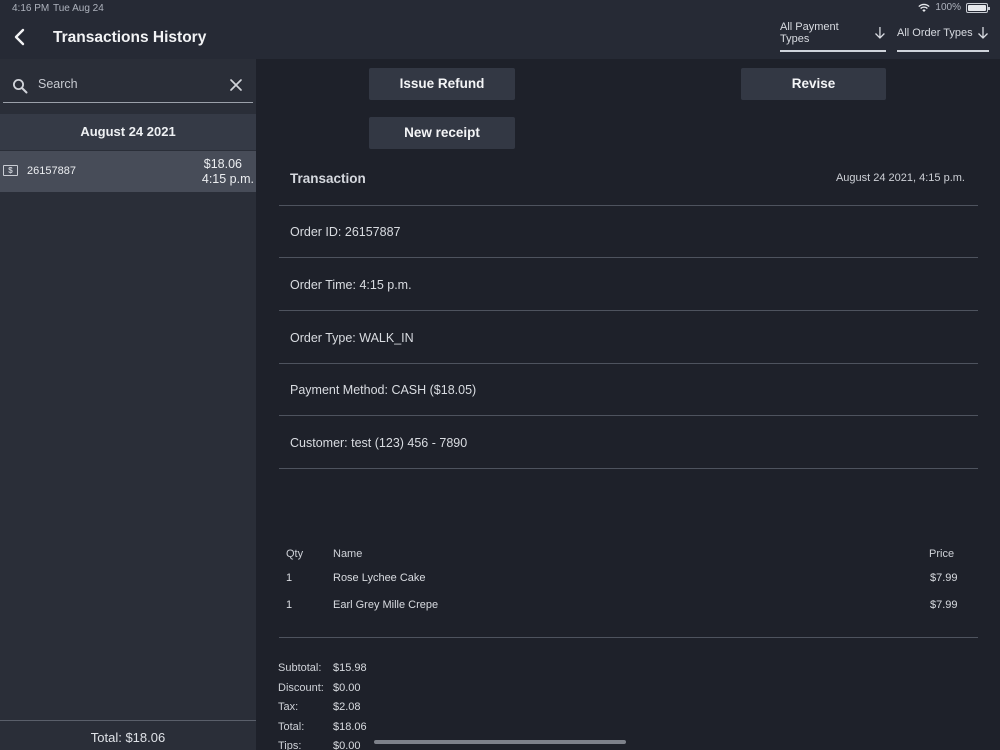  I want to click on name-column-header: Name, so click(348, 554).